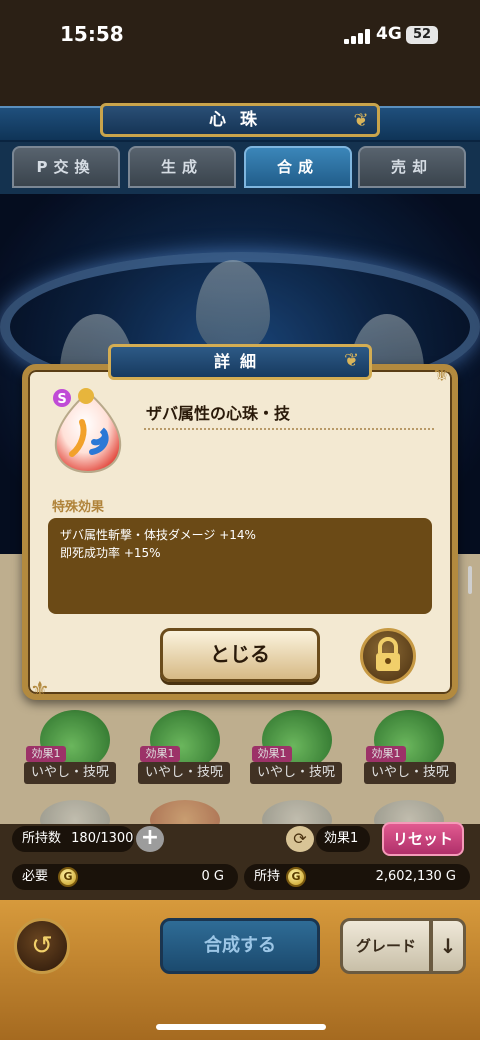  What do you see at coordinates (448, 946) in the screenshot?
I see `sort-order-button: ↓` at bounding box center [448, 946].